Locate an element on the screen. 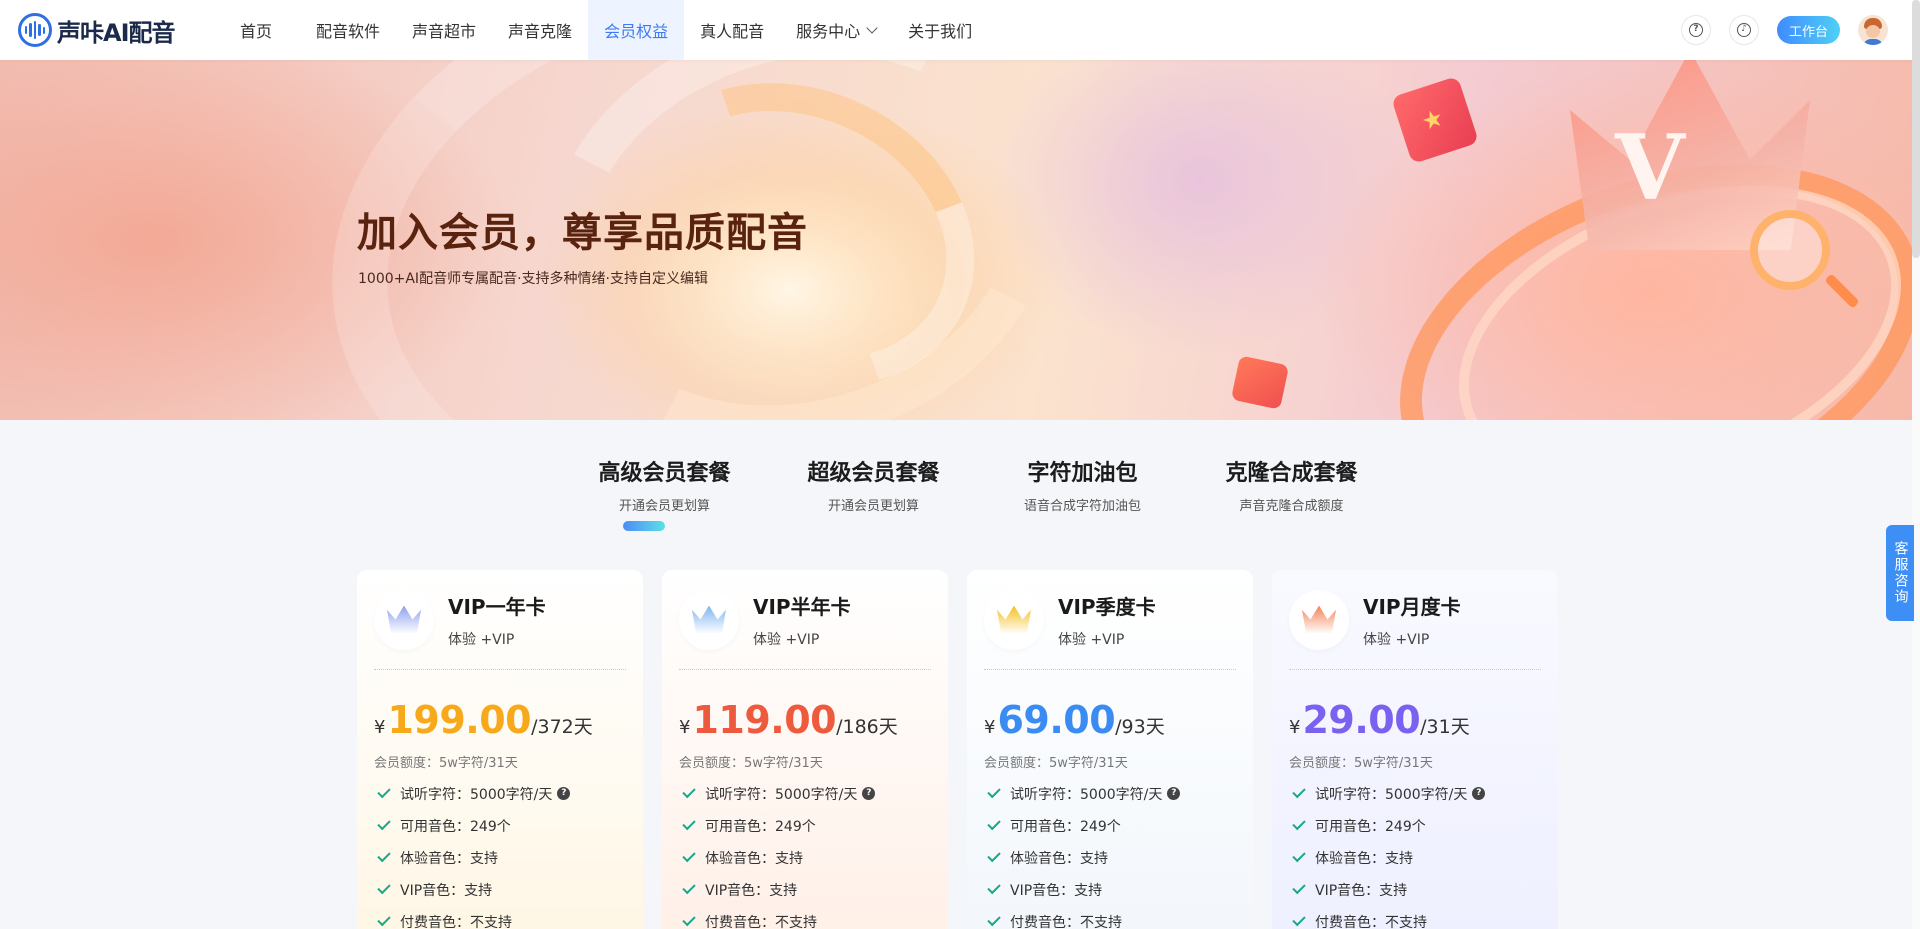 Image resolution: width=1920 pixels, height=929 pixels. plan-card-header: VIP月度卡 体验 +VIP is located at coordinates (1415, 620).